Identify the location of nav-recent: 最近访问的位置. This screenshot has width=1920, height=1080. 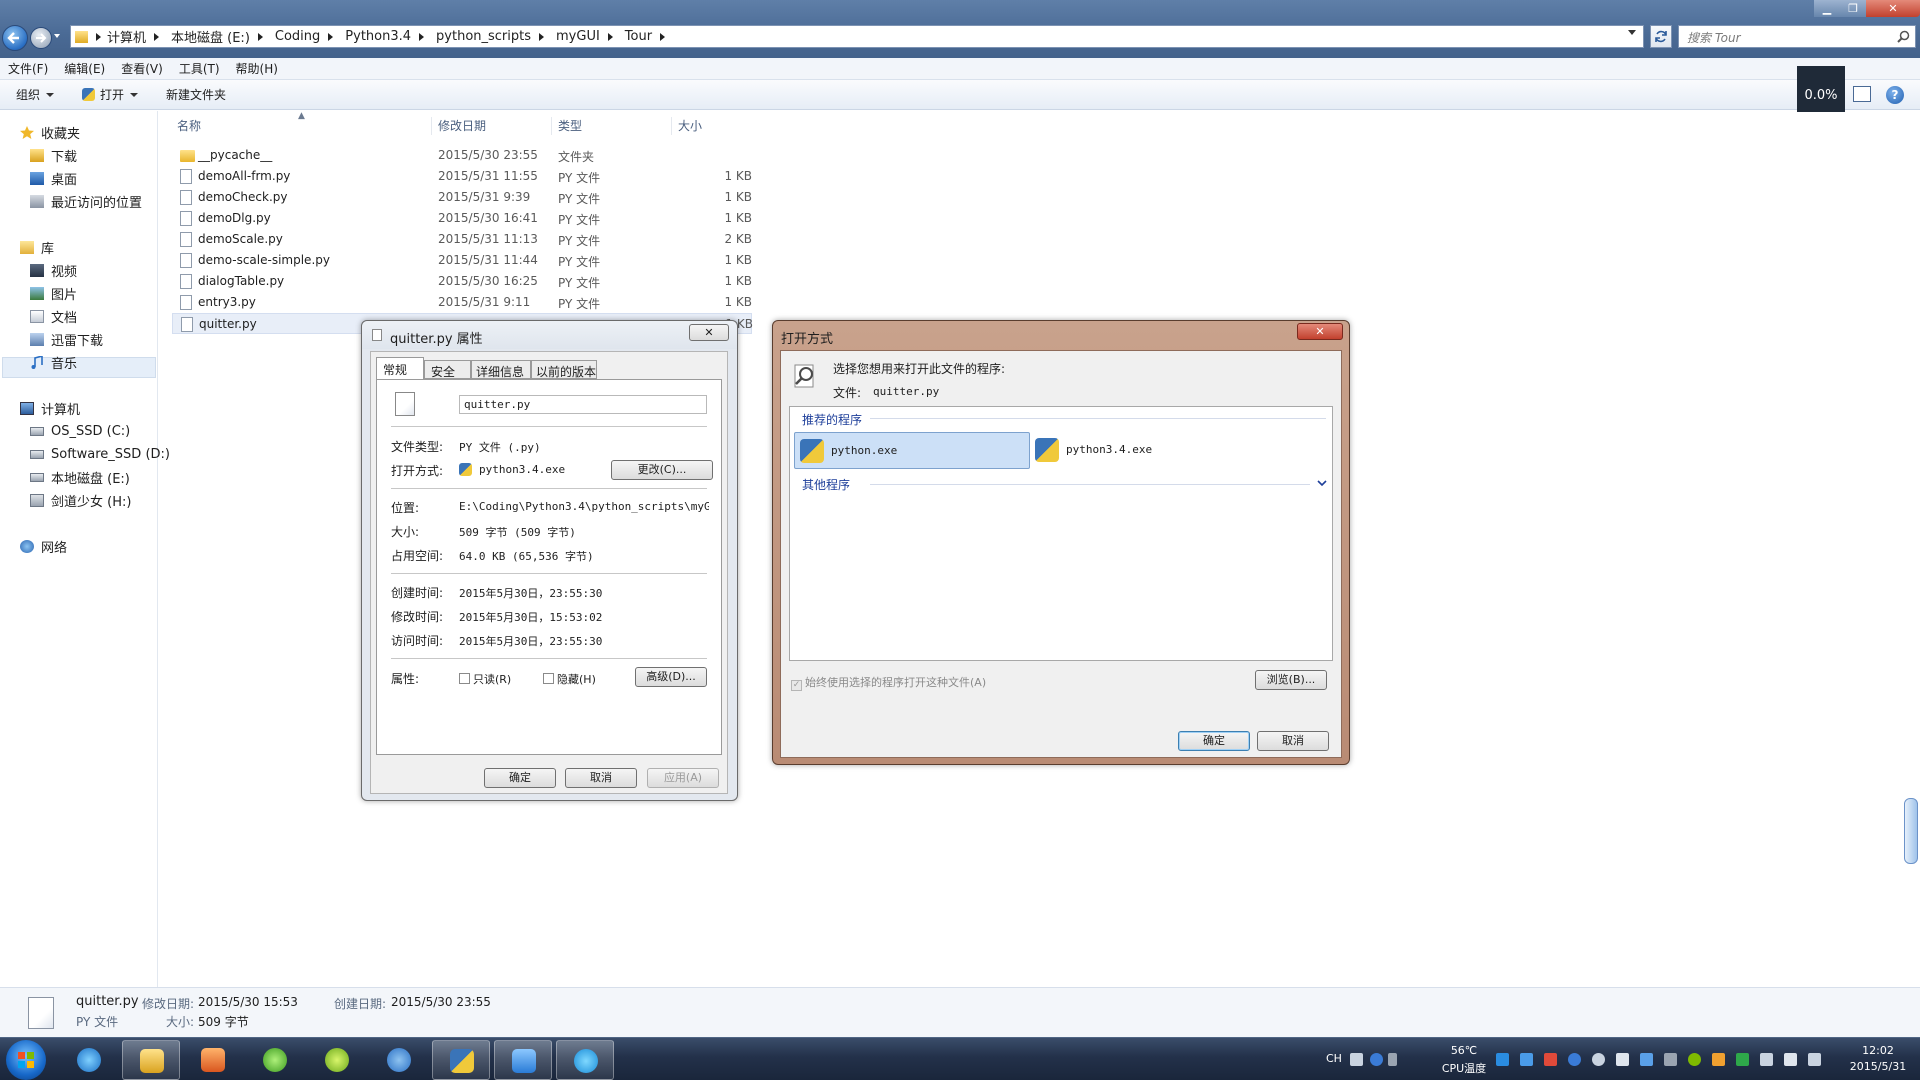
(86, 201).